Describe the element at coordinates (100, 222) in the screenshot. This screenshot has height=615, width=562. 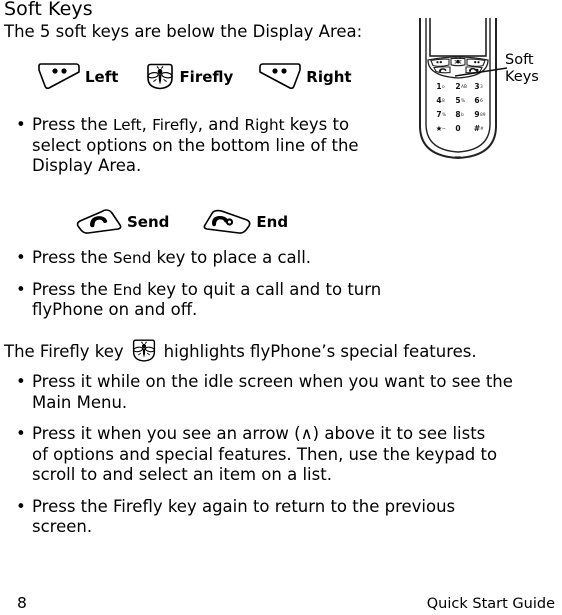
I see `send-key-icon` at that location.